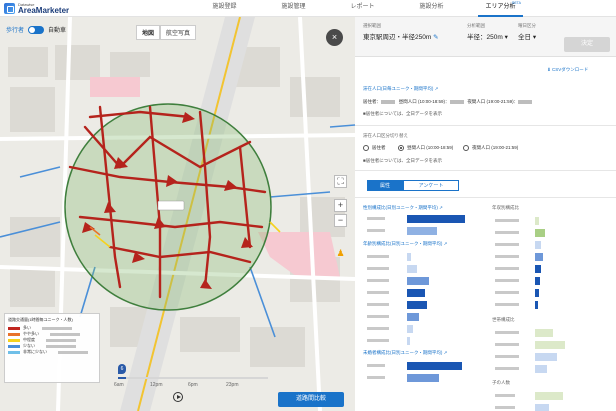 This screenshot has height=411, width=616. What do you see at coordinates (401, 36) in the screenshot?
I see `area-field-value: 東京駅周辺・半径250m ✎` at bounding box center [401, 36].